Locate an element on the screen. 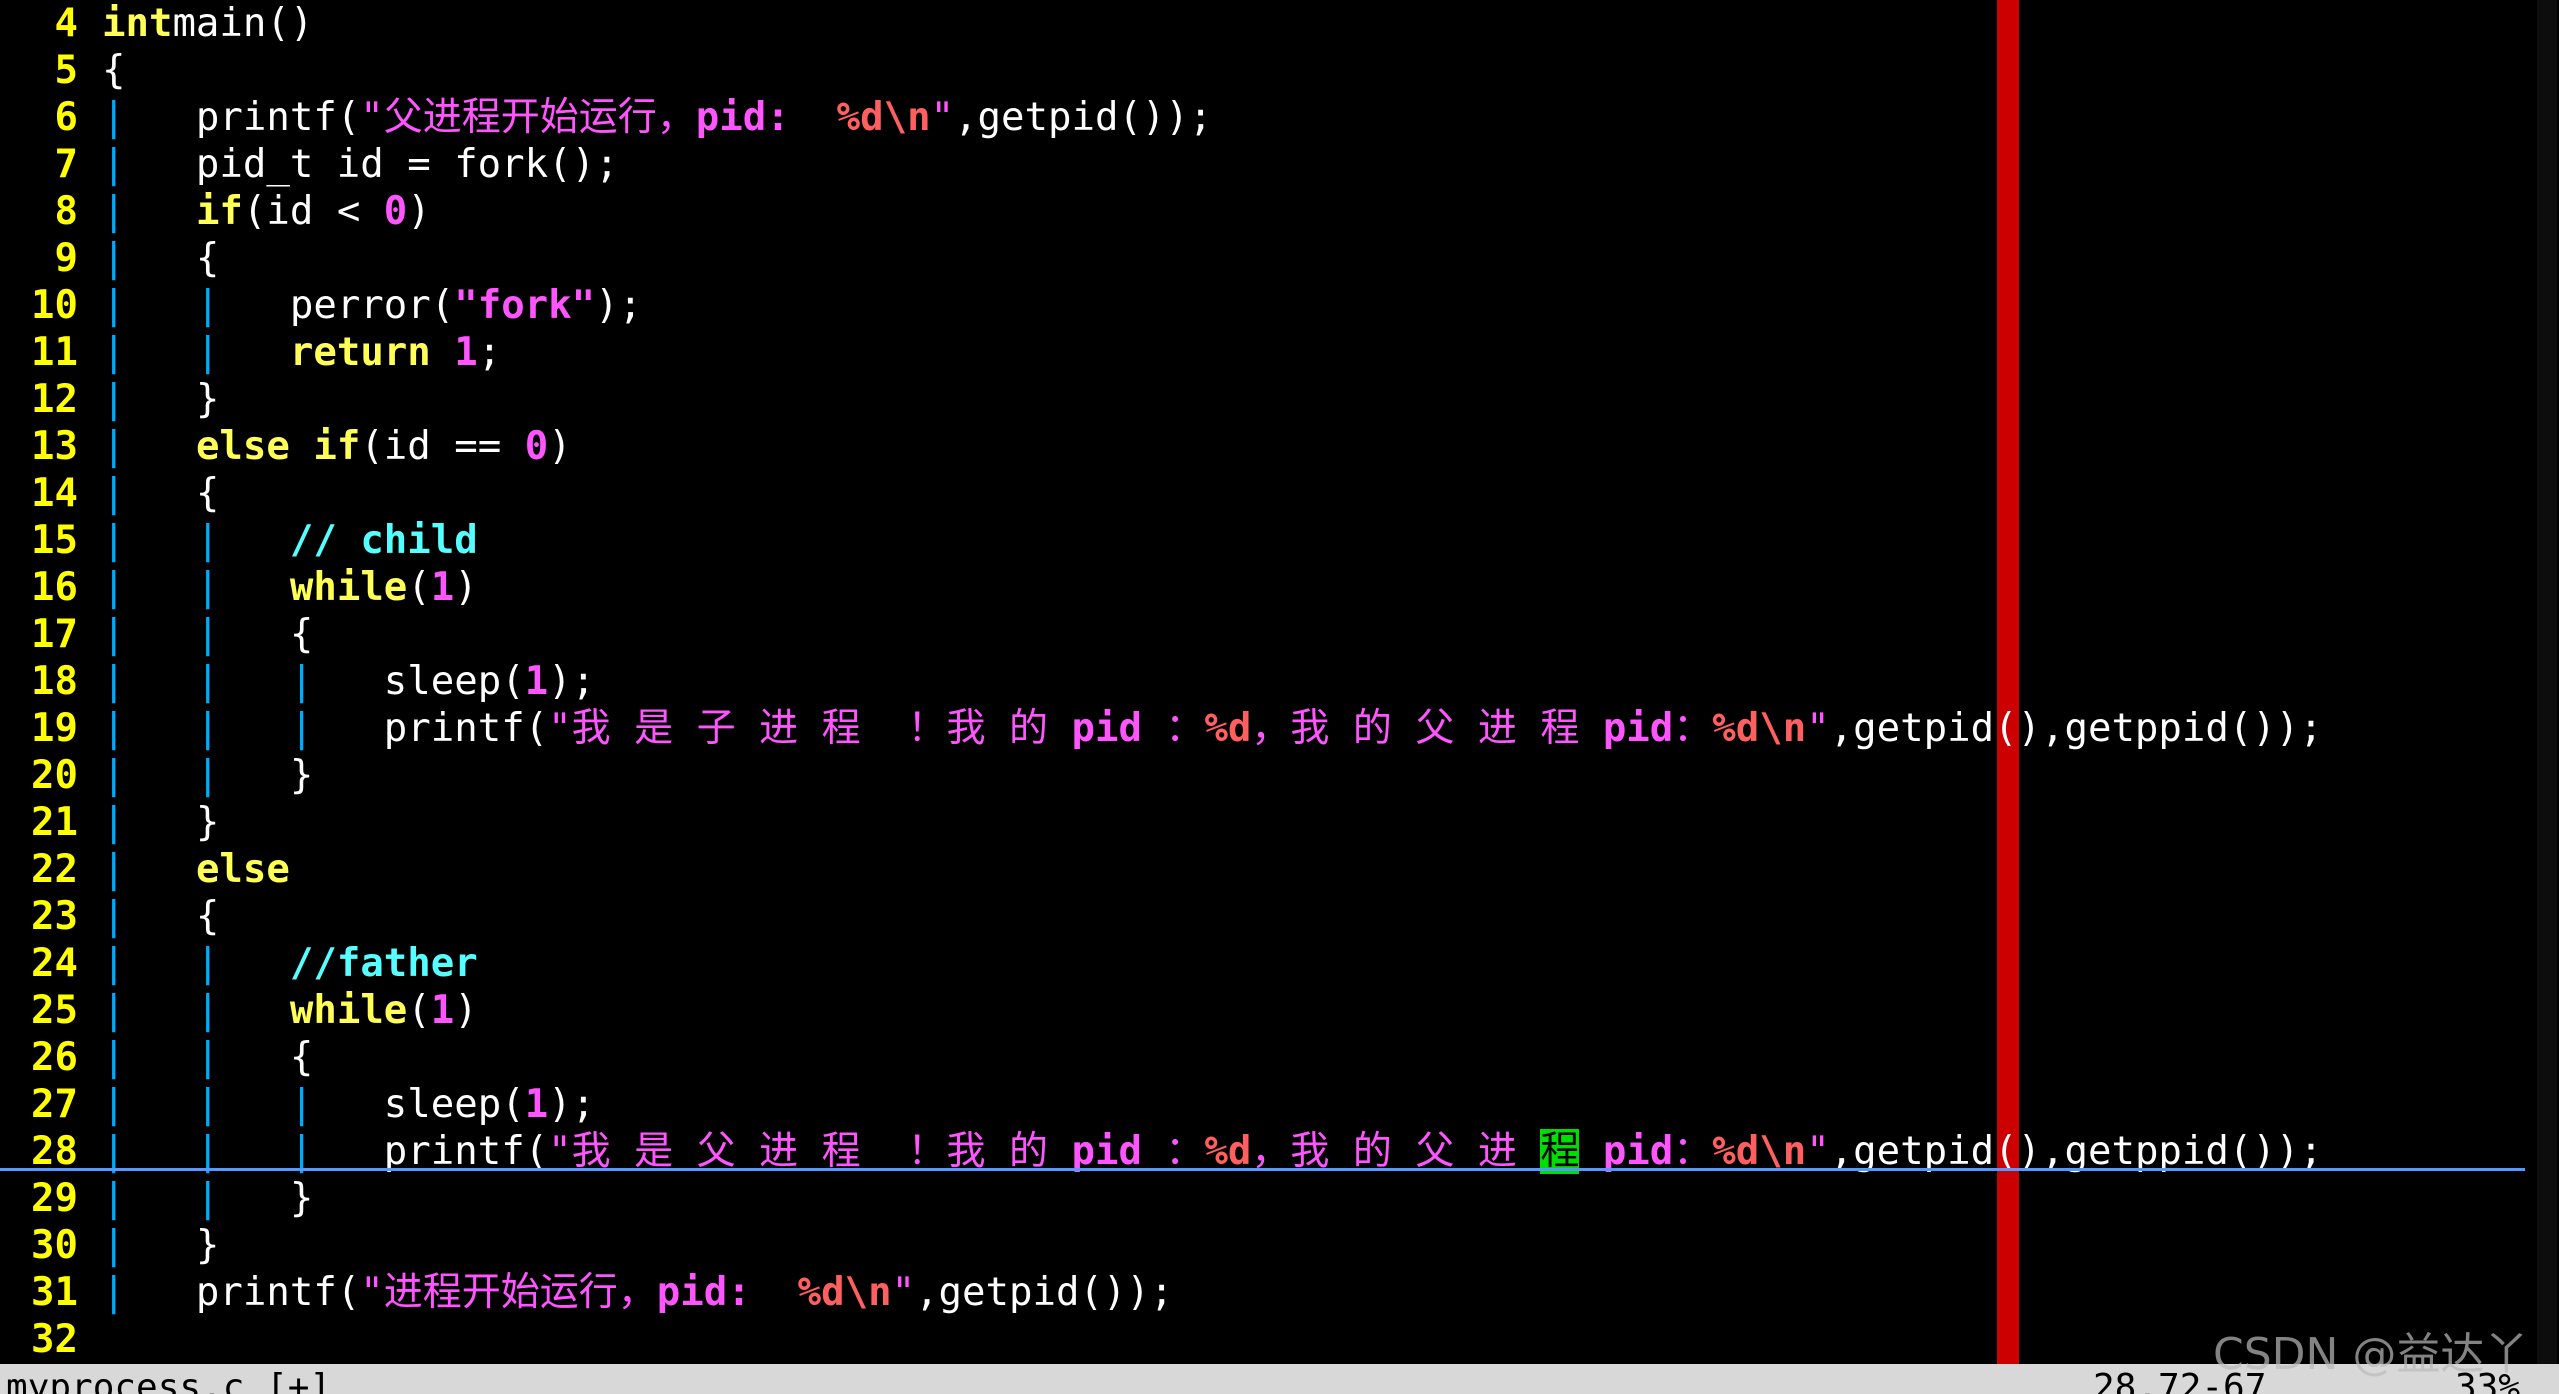  line-number: 9 is located at coordinates (66, 258).